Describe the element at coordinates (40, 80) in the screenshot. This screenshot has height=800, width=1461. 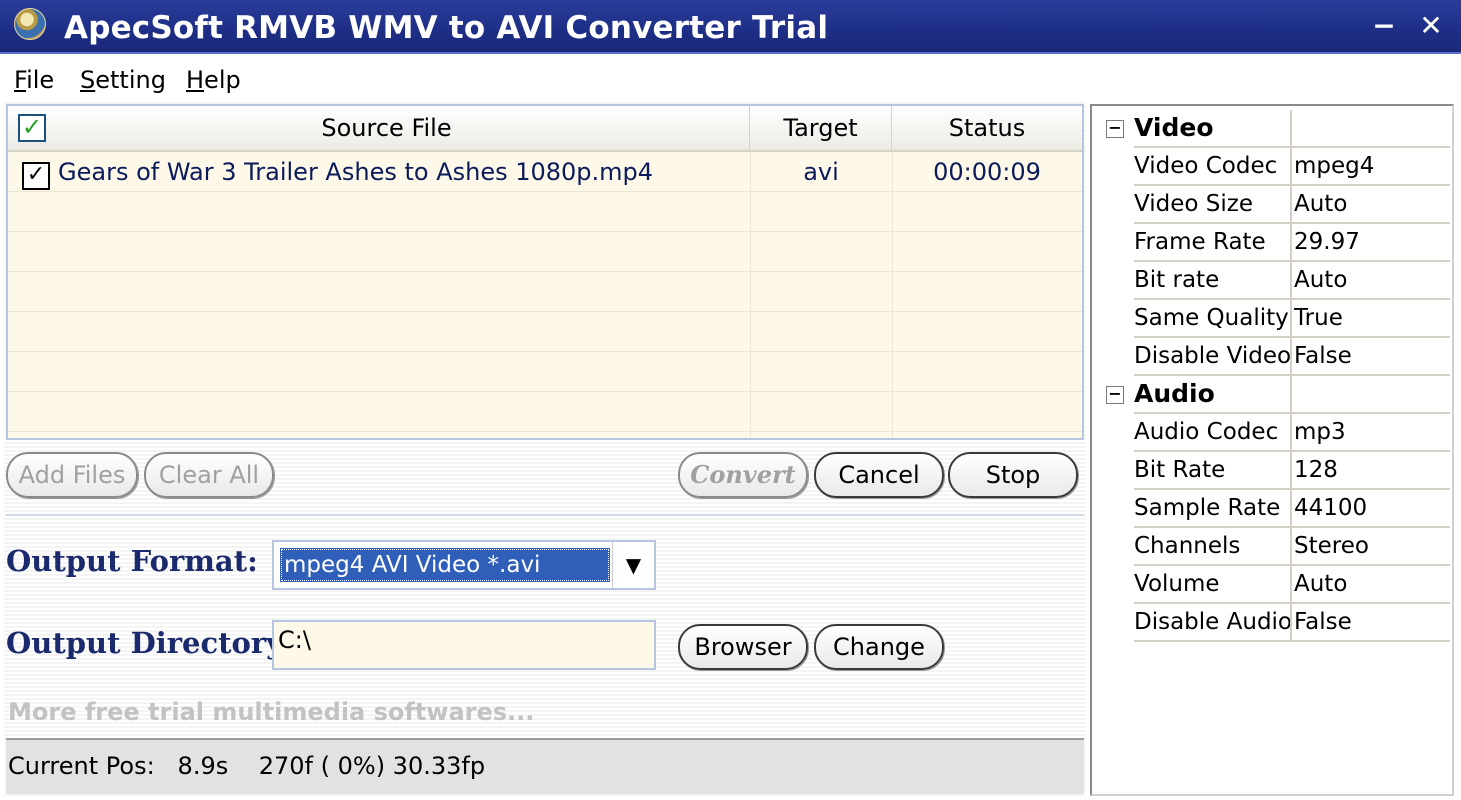
I see `menu-file-label: ile` at that location.